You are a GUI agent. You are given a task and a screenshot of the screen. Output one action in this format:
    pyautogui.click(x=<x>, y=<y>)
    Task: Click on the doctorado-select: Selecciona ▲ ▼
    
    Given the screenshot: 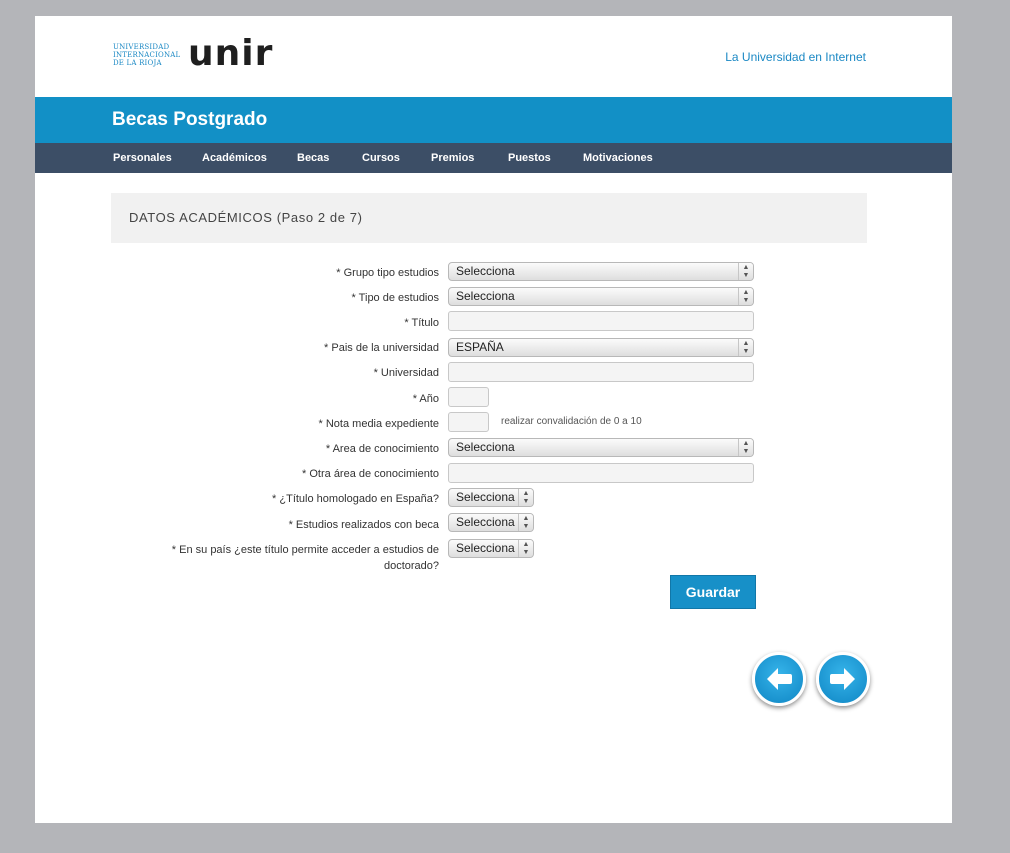 What is the action you would take?
    pyautogui.click(x=491, y=548)
    